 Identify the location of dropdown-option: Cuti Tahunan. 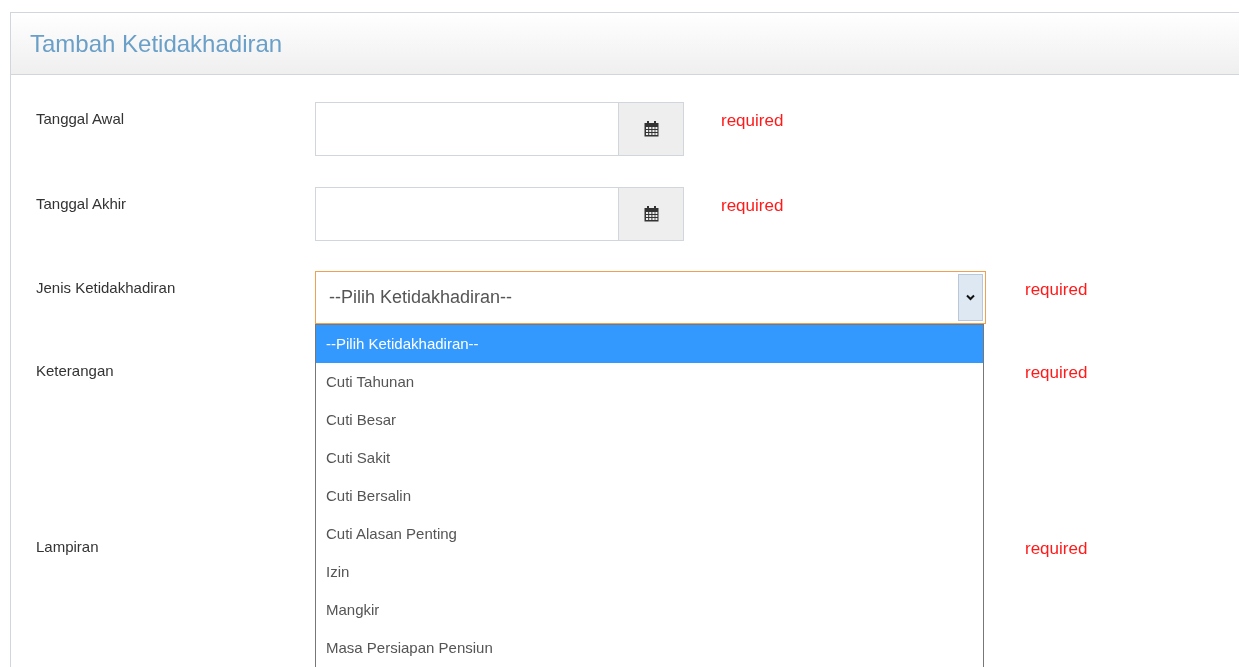
(649, 382).